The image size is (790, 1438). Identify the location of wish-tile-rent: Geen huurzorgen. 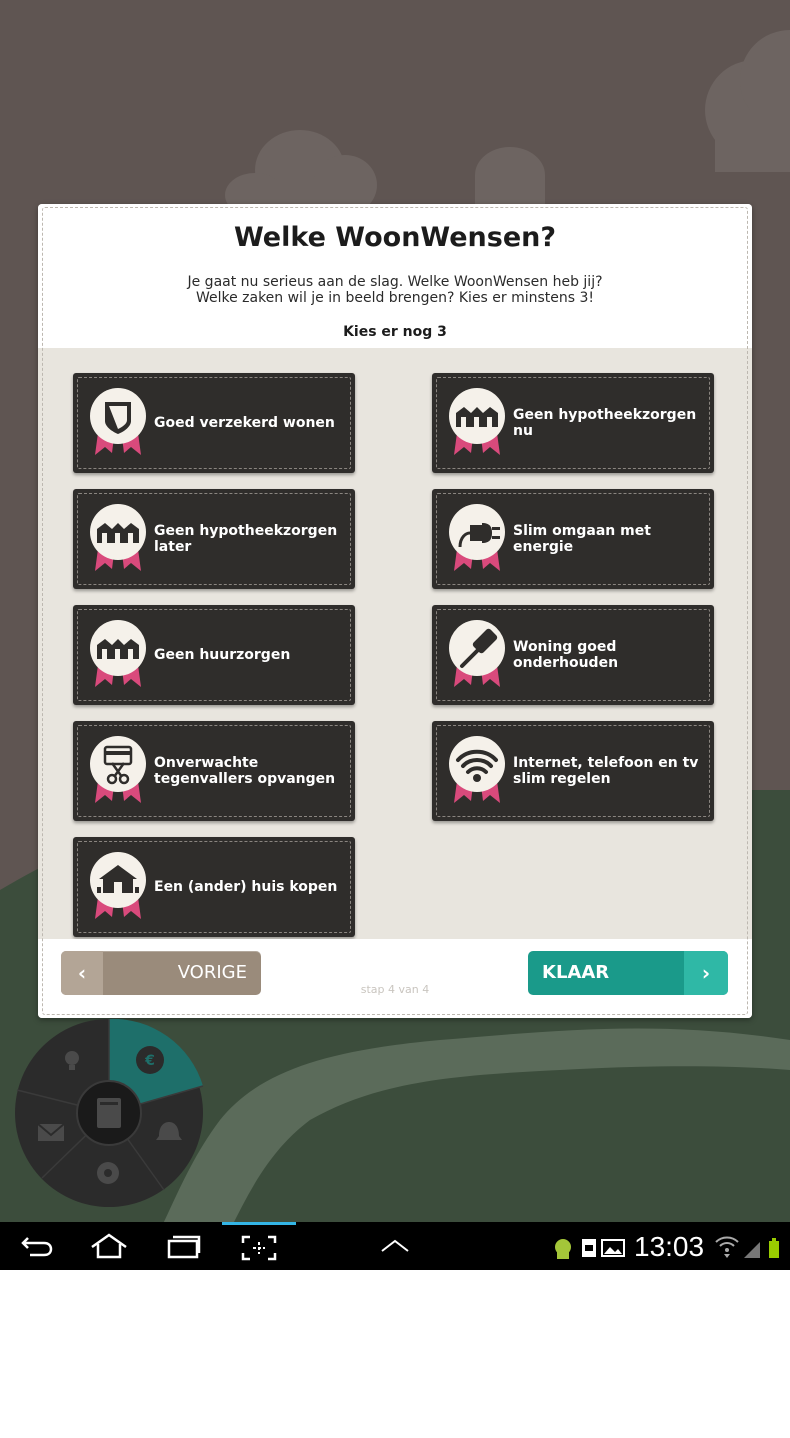
(214, 655).